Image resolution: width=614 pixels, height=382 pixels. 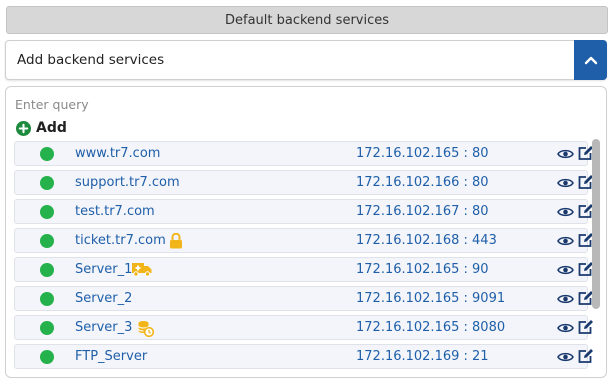 What do you see at coordinates (422, 182) in the screenshot?
I see `service-address: 172.16.102.166 : 80` at bounding box center [422, 182].